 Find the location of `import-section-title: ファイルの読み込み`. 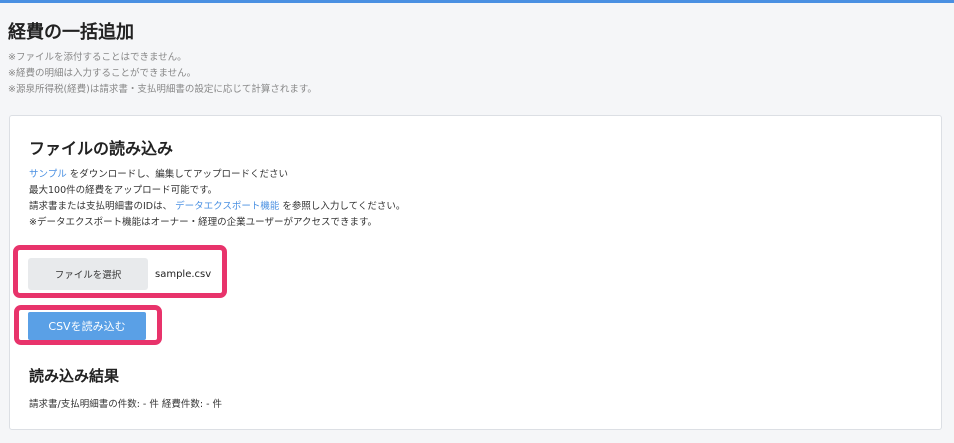

import-section-title: ファイルの読み込み is located at coordinates (101, 148).